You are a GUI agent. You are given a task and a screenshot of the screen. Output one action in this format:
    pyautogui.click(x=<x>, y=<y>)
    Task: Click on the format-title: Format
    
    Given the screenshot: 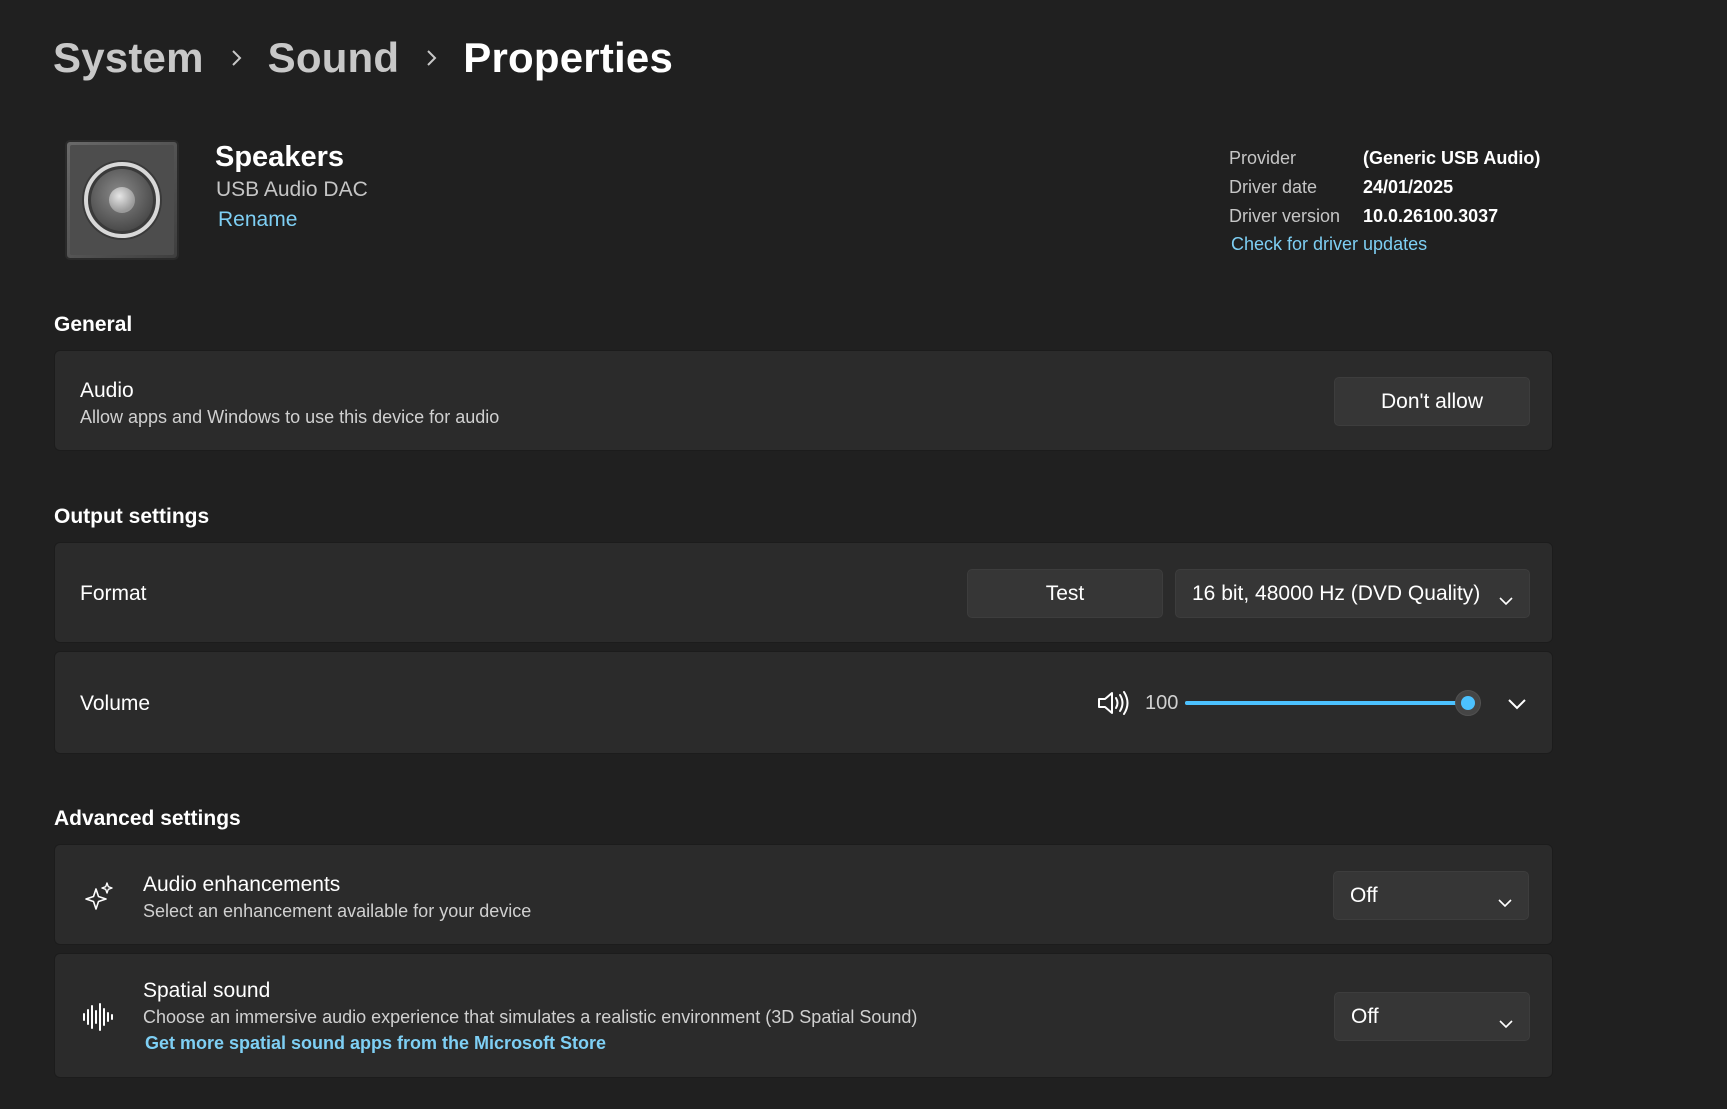 What is the action you would take?
    pyautogui.click(x=113, y=593)
    